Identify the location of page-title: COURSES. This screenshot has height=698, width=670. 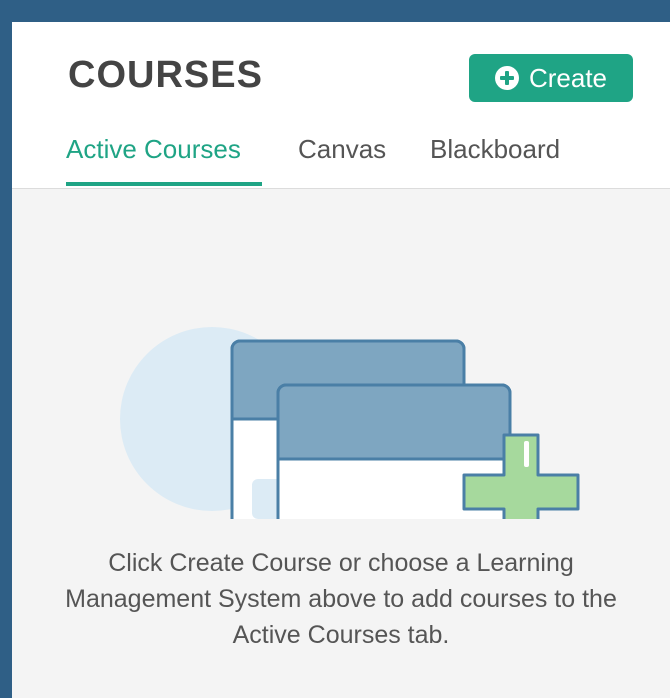
(165, 75).